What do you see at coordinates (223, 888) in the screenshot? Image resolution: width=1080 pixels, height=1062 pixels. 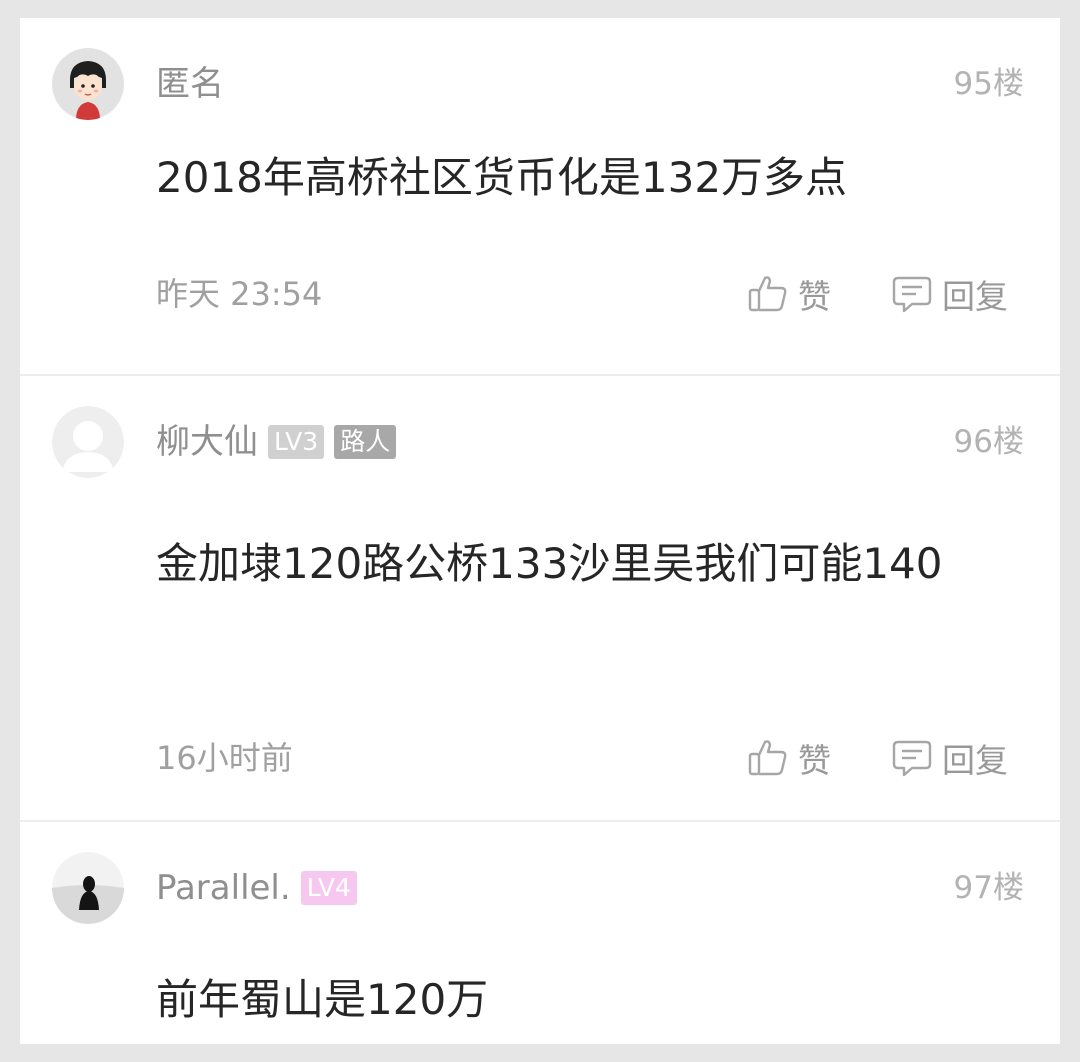 I see `username: Parallel.` at bounding box center [223, 888].